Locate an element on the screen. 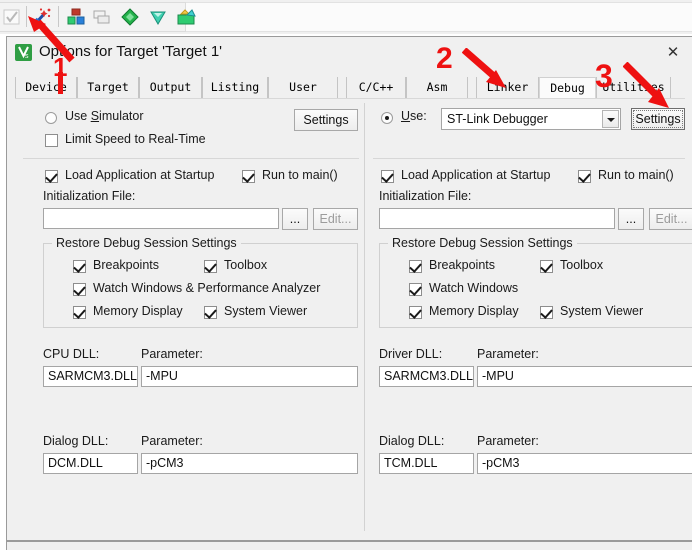 The width and height of the screenshot is (692, 550). right-dialog-parameter-input: -pCM3 is located at coordinates (584, 463).